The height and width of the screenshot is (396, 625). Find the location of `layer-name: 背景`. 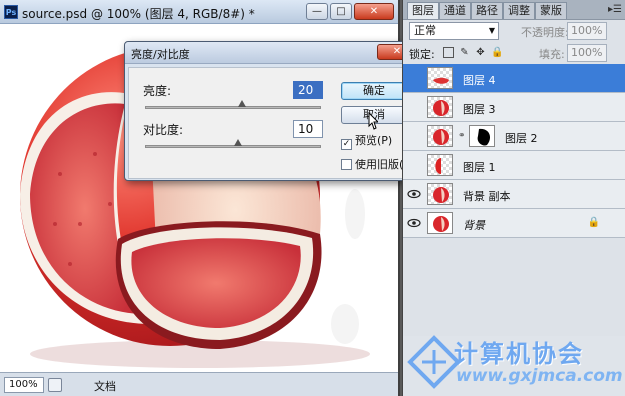

layer-name: 背景 is located at coordinates (474, 225).